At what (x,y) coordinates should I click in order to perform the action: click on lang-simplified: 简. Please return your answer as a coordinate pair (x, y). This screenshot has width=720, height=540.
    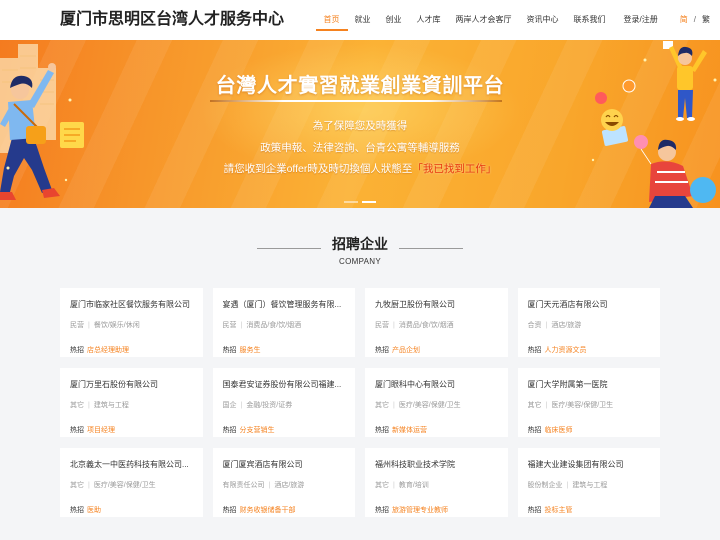
    Looking at the image, I should click on (684, 20).